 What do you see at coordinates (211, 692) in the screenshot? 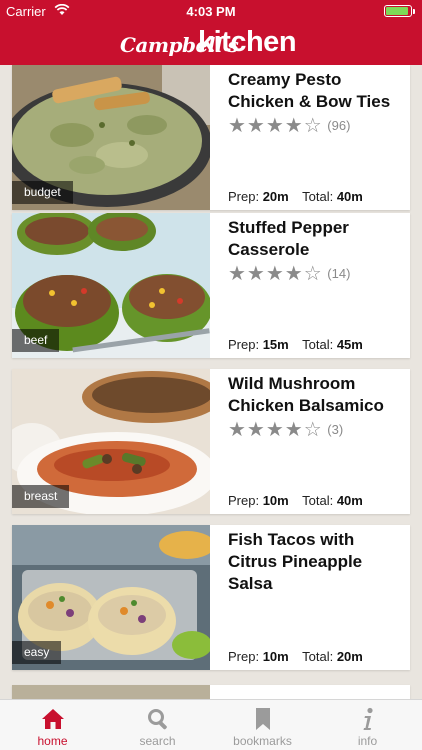
I see `recipe-card` at bounding box center [211, 692].